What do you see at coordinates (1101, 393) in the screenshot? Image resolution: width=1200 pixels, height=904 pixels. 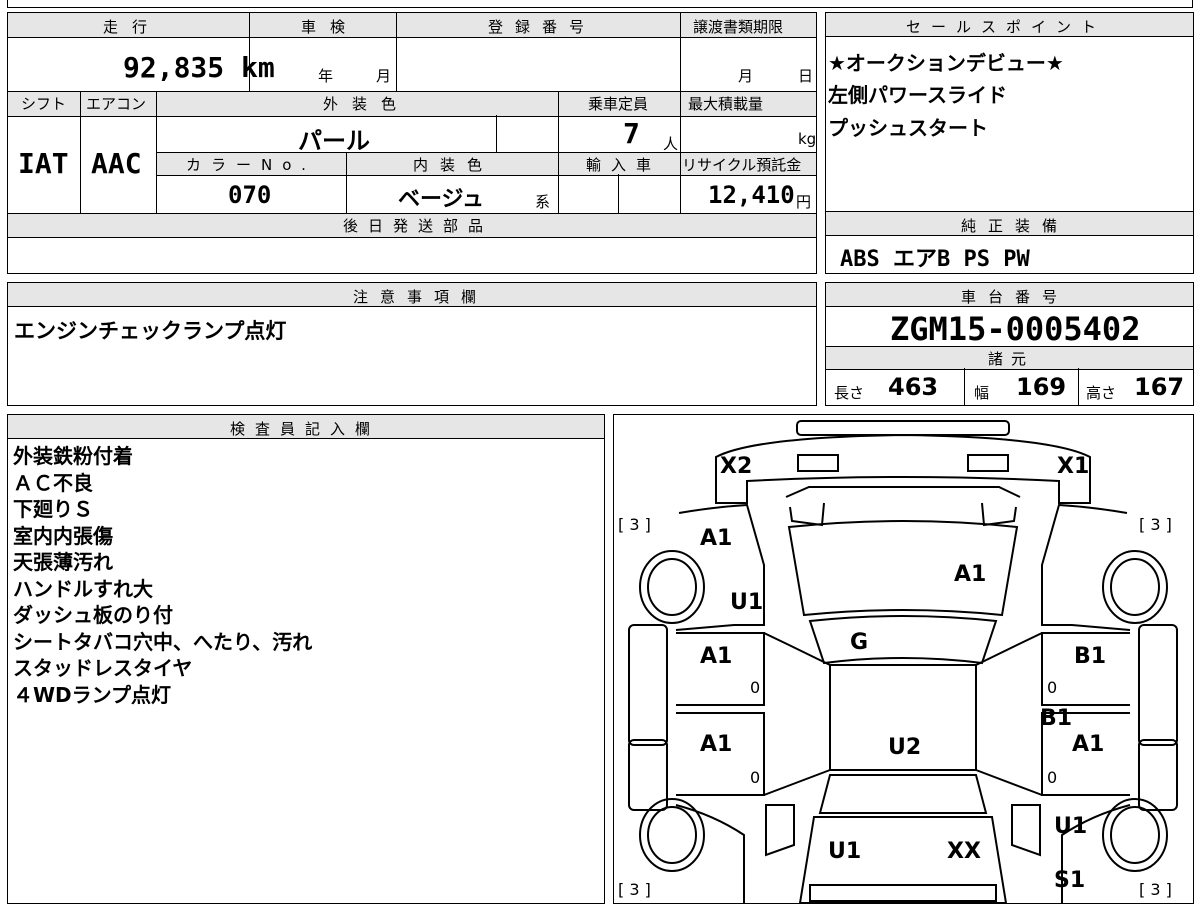 I see `height-label: 高さ` at bounding box center [1101, 393].